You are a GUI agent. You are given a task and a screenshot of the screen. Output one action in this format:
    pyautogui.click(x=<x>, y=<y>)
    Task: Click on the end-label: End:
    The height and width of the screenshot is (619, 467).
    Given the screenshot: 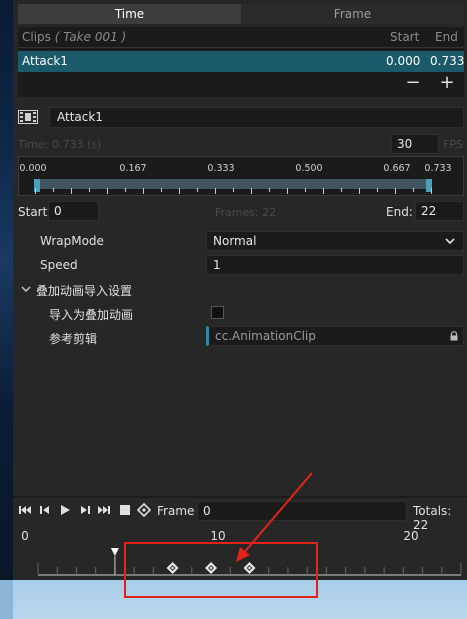 What is the action you would take?
    pyautogui.click(x=399, y=212)
    